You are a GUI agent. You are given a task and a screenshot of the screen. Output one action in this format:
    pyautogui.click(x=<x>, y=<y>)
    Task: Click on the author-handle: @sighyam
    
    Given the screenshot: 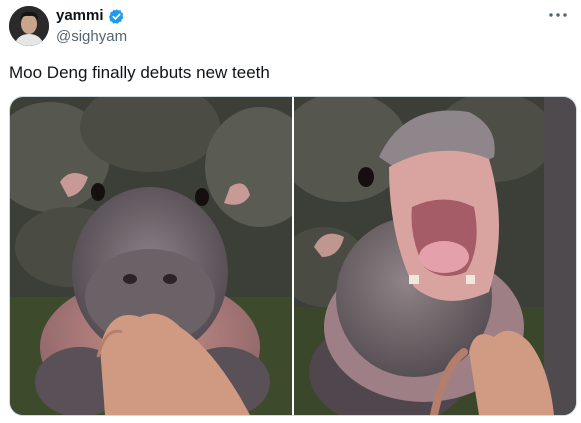 What is the action you would take?
    pyautogui.click(x=91, y=37)
    